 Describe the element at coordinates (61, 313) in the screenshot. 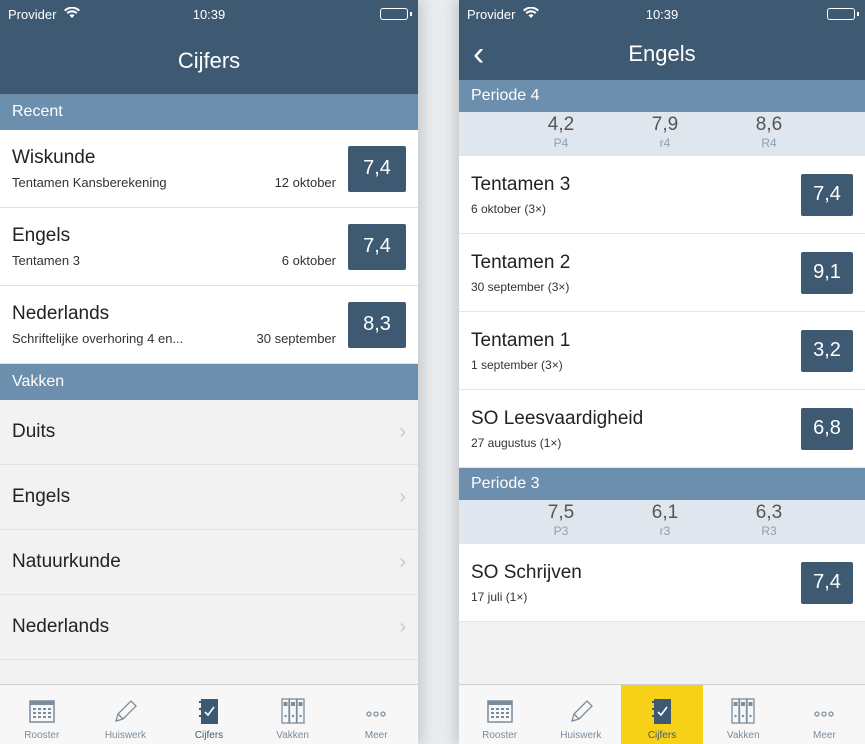

I see `subject-name: Nederlands` at that location.